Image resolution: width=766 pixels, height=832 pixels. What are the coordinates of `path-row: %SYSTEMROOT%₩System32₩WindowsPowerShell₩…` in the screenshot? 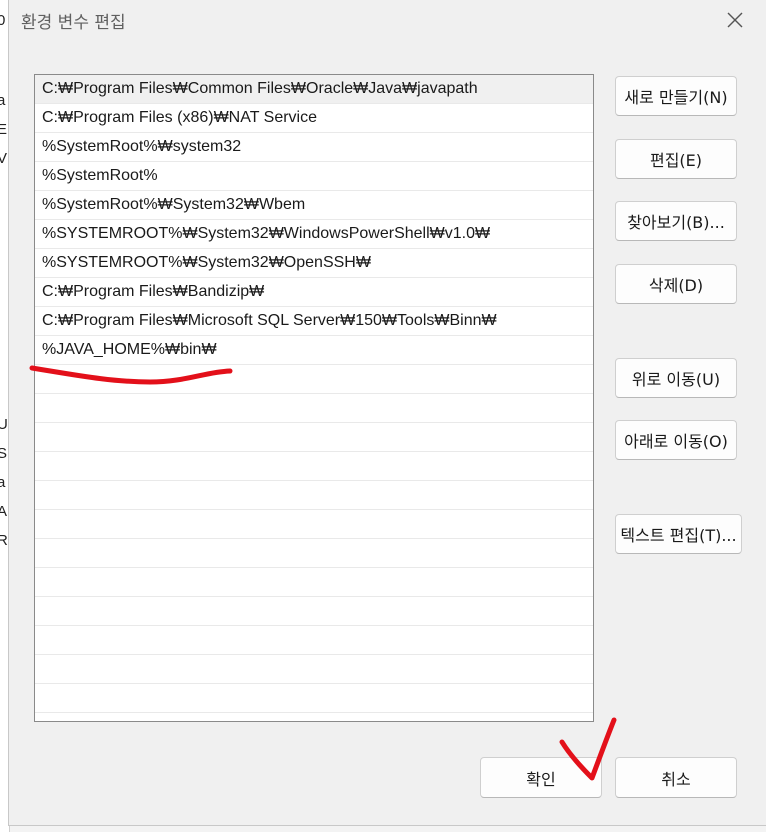 It's located at (314, 234).